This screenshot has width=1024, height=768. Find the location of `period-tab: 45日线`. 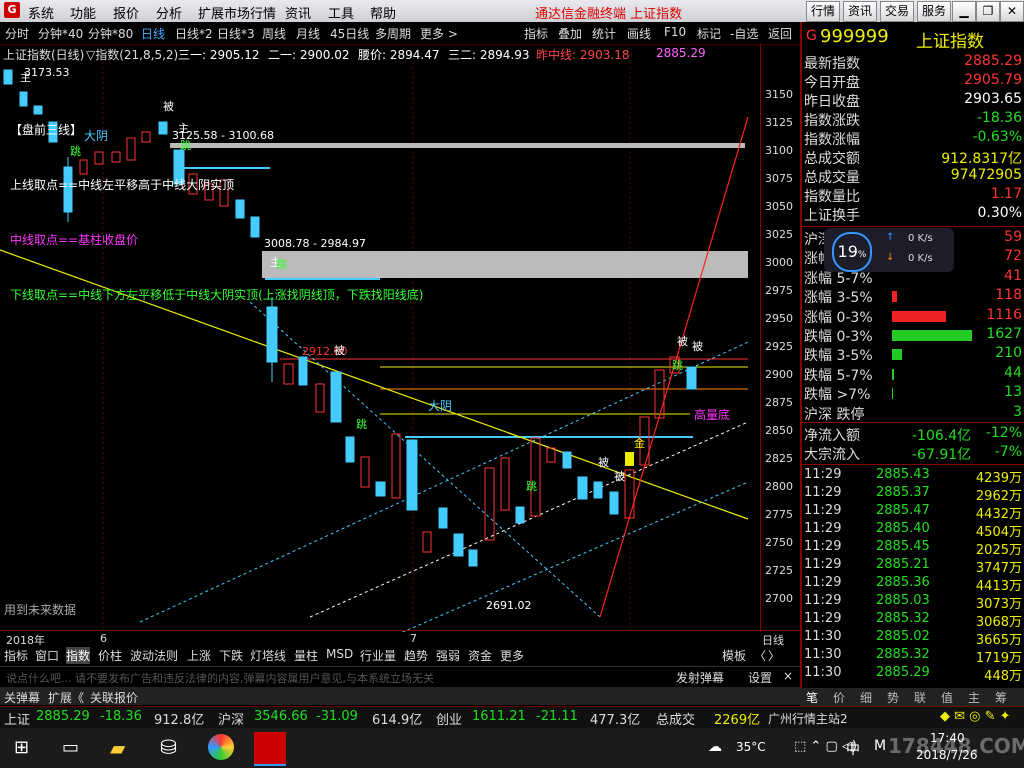

period-tab: 45日线 is located at coordinates (349, 33).